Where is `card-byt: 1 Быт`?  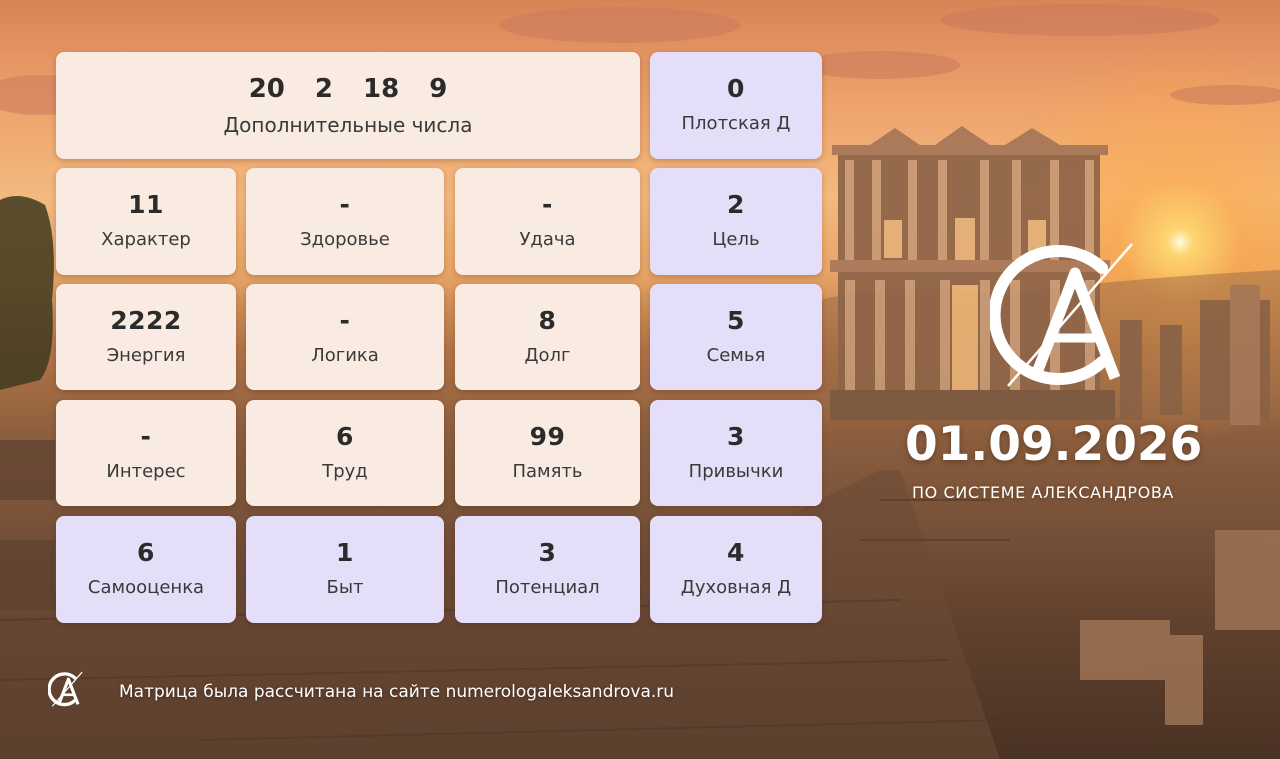
card-byt: 1 Быт is located at coordinates (345, 569).